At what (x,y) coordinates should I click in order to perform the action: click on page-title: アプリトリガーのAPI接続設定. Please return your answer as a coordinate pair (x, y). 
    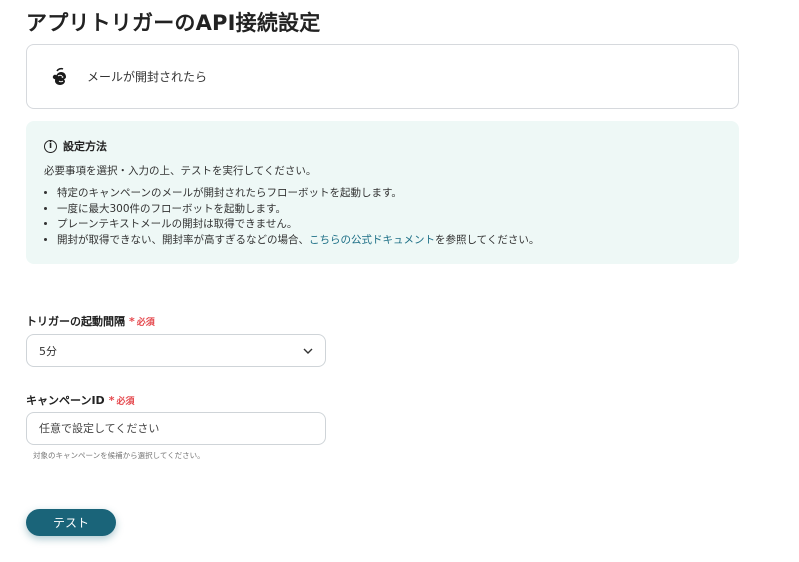
    Looking at the image, I should click on (173, 23).